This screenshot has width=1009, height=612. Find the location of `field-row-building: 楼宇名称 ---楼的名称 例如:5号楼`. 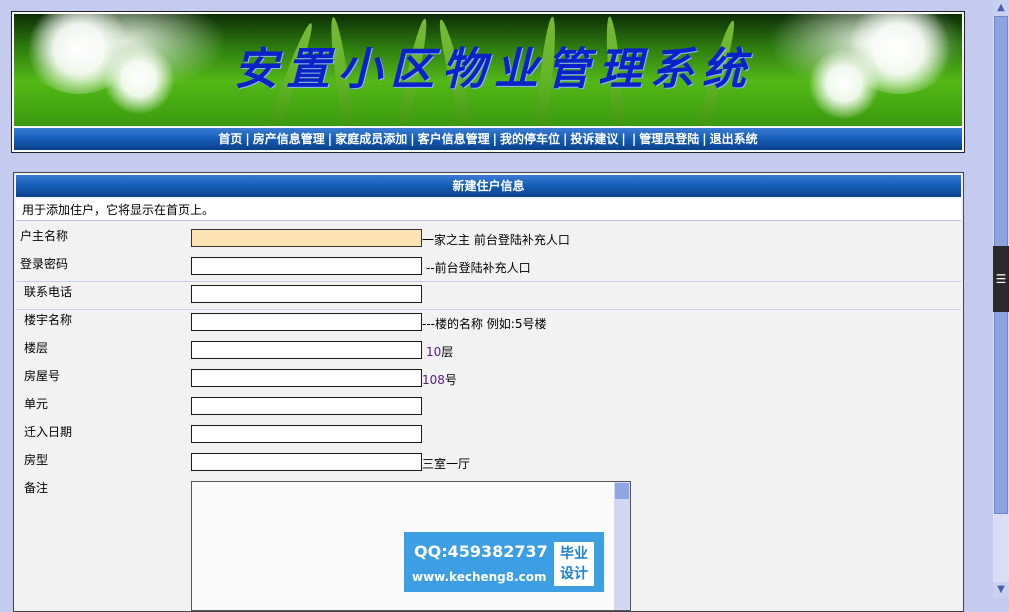

field-row-building: 楼宇名称 ---楼的名称 例如:5号楼 is located at coordinates (488, 321).